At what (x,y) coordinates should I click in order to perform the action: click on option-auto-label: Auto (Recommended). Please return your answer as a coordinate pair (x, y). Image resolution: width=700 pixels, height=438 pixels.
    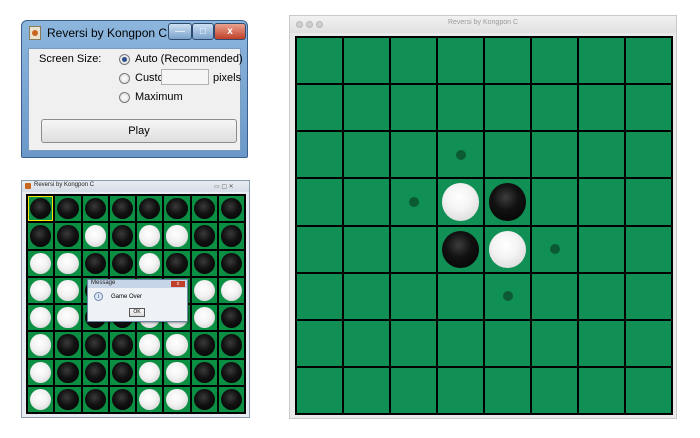
    Looking at the image, I should click on (189, 59).